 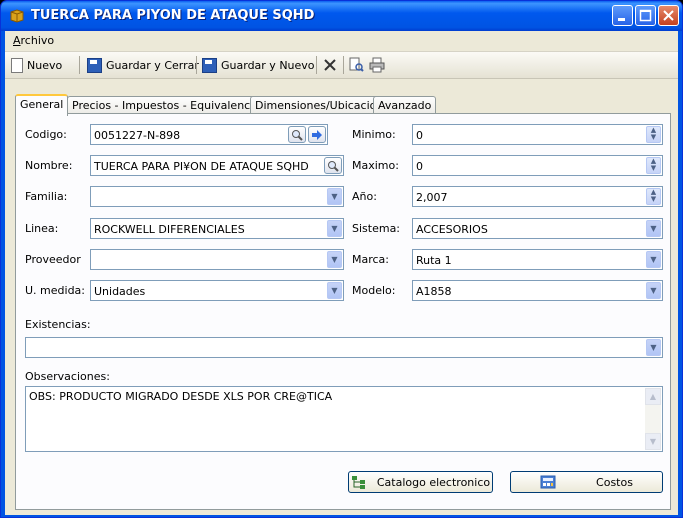 What do you see at coordinates (169, 105) in the screenshot?
I see `tab-precios: Precios - Impuestos - Equivalencias` at bounding box center [169, 105].